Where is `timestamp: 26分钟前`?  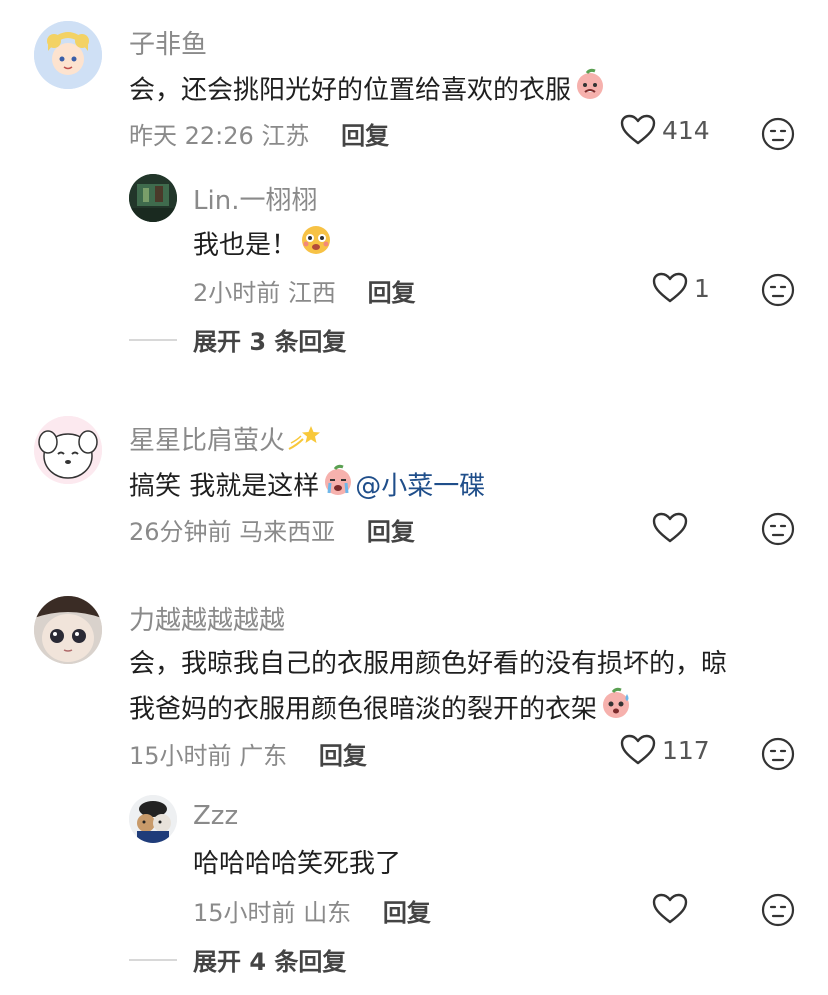 timestamp: 26分钟前 is located at coordinates (180, 532).